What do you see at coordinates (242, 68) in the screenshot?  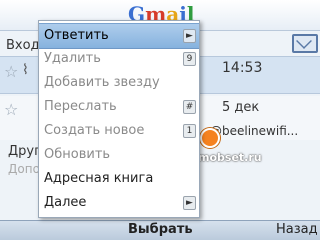 I see `message-time: 14:53` at bounding box center [242, 68].